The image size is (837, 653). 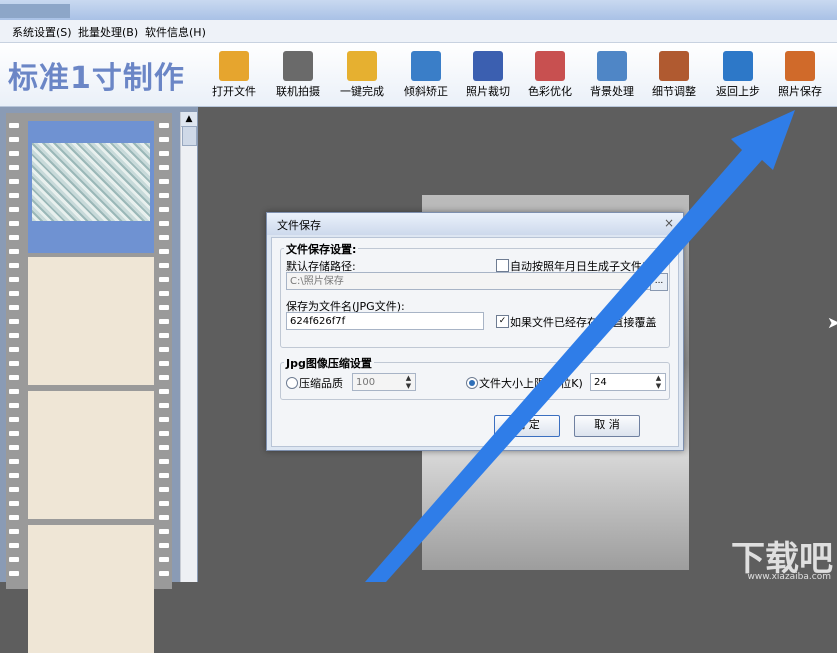 I want to click on mouse-cursor-icon: ➤, so click(x=832, y=322).